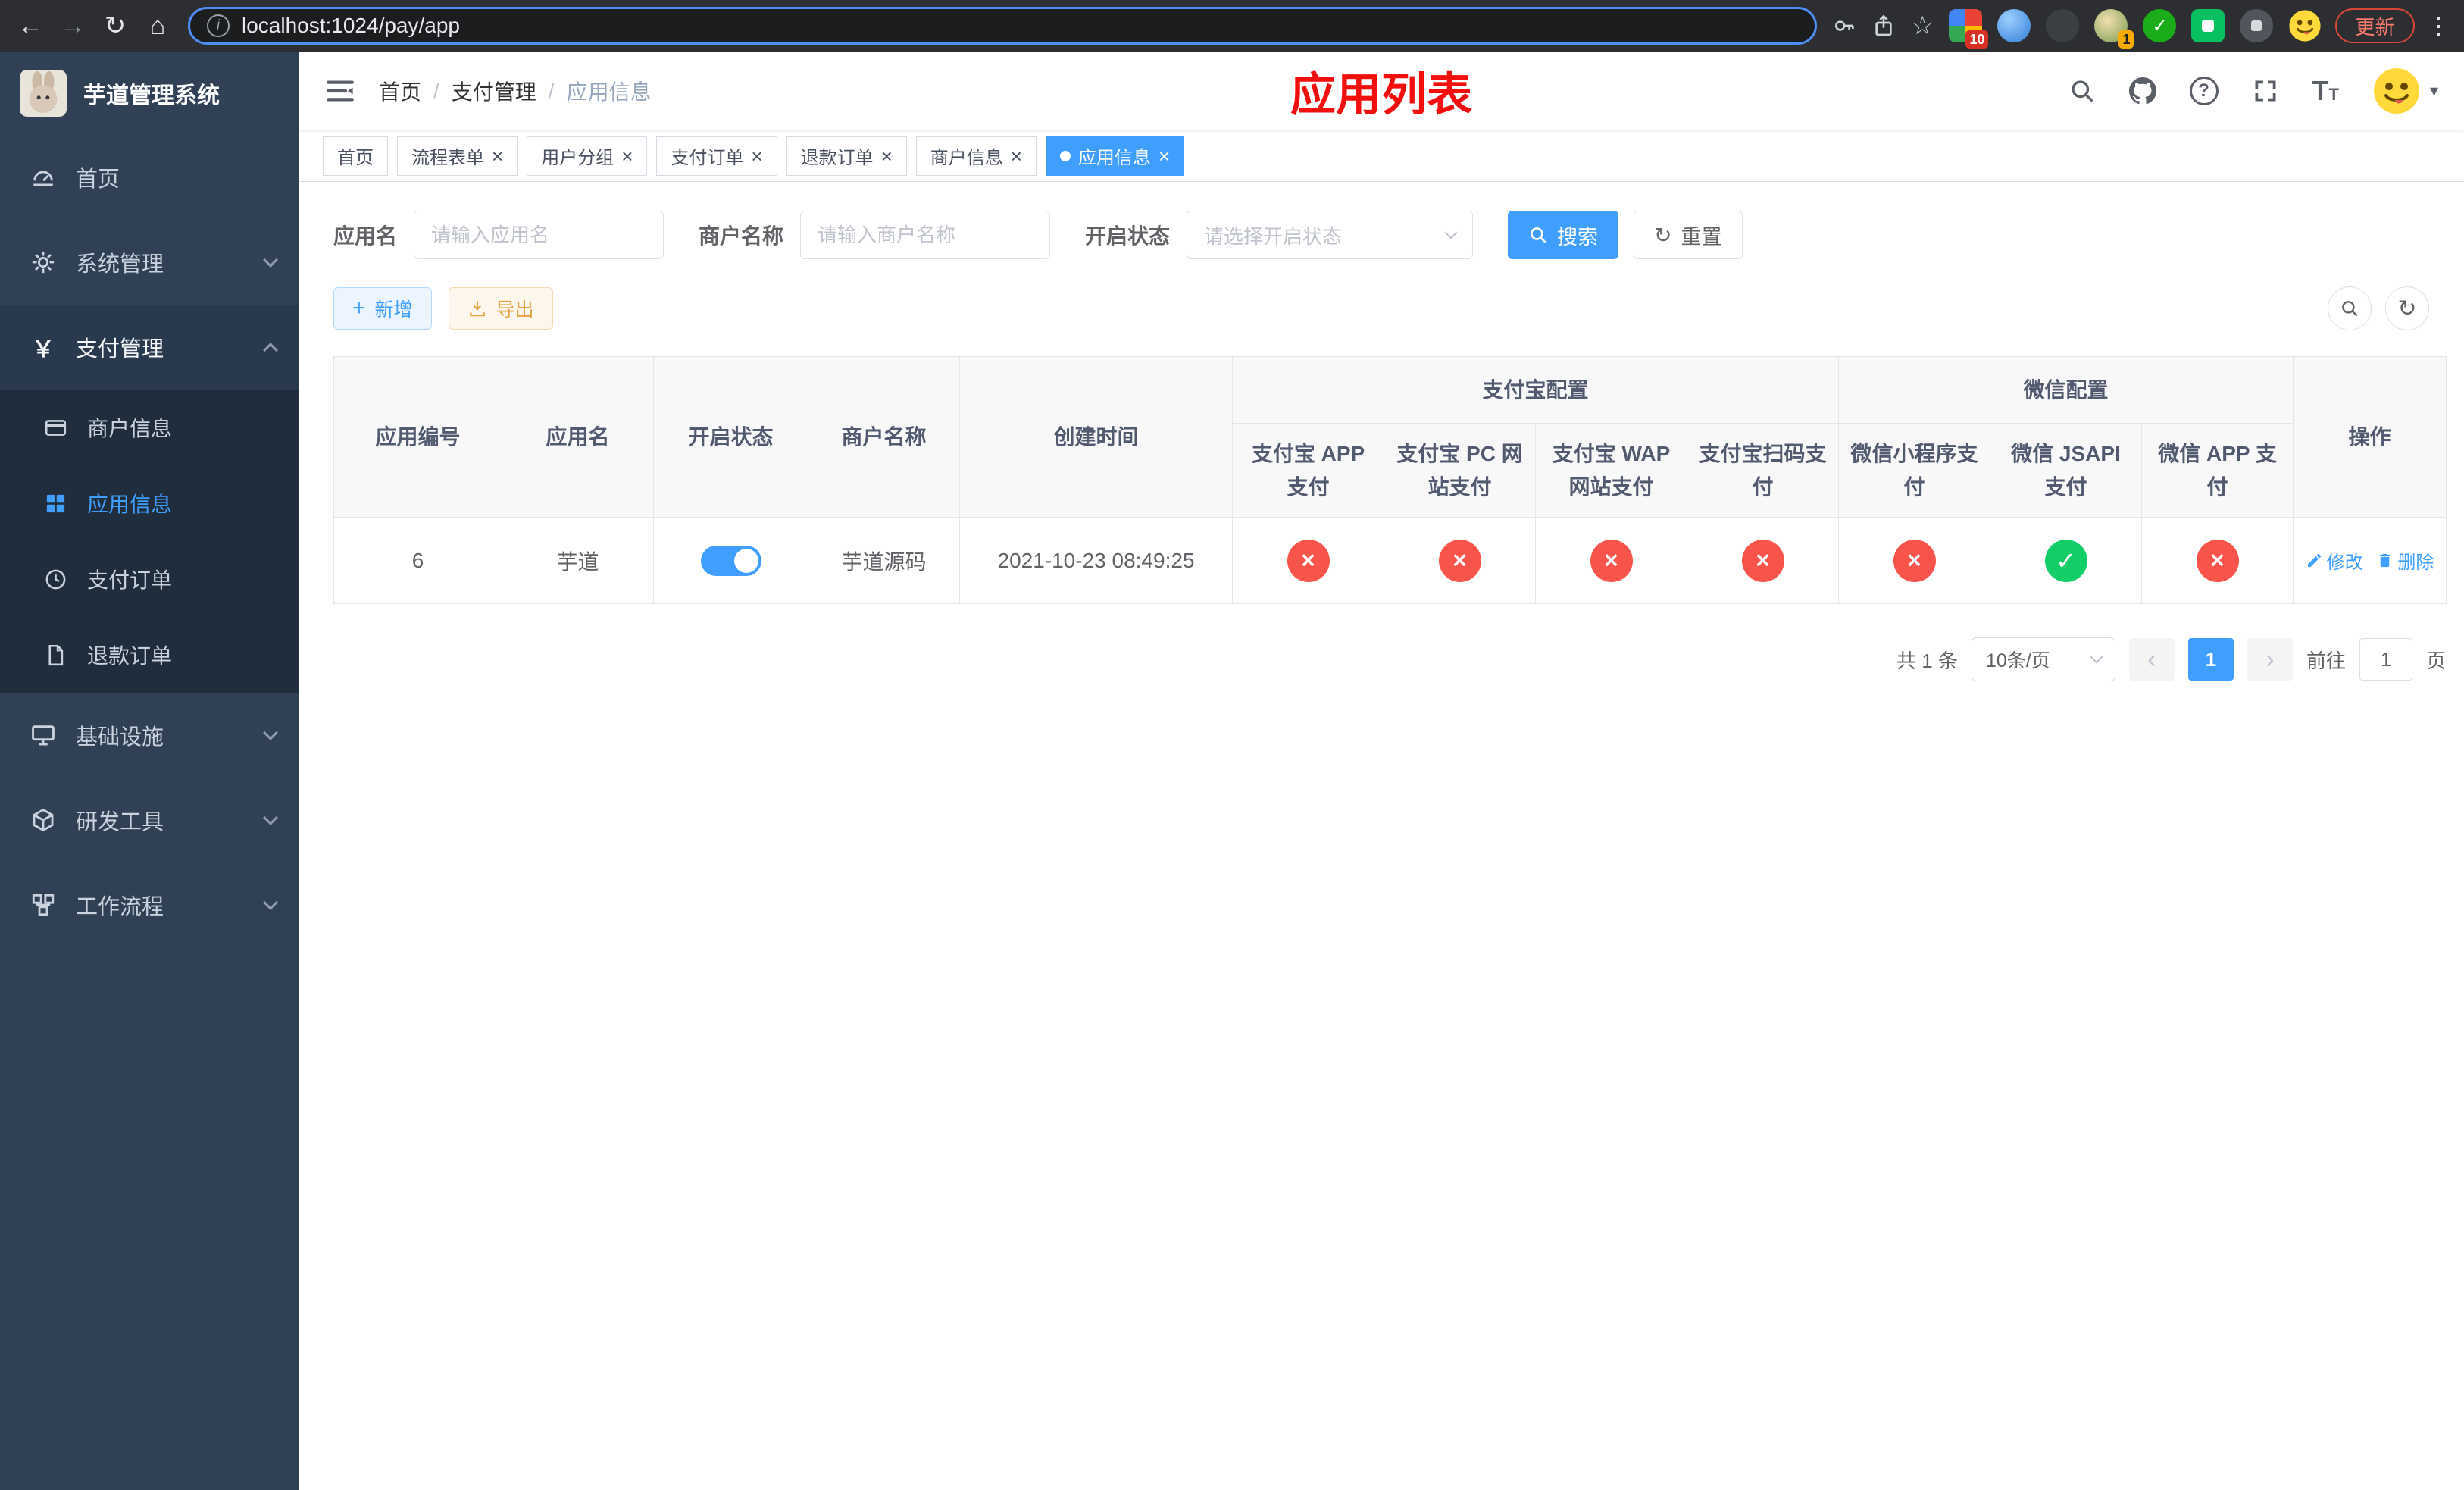 The image size is (2464, 1490). I want to click on page-size-select: 10条/页, so click(2043, 659).